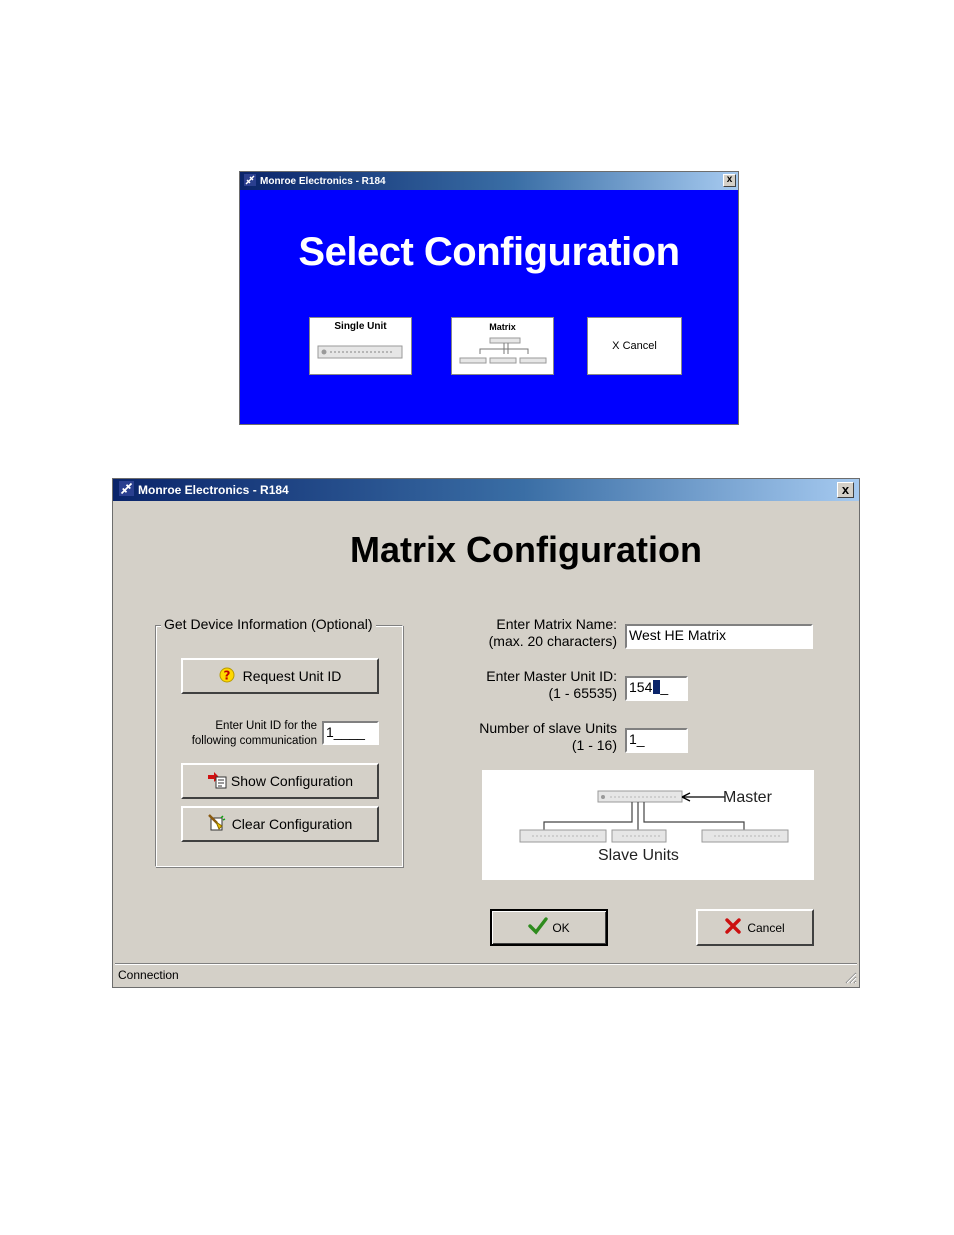 The image size is (954, 1235). What do you see at coordinates (292, 781) in the screenshot?
I see `show-configuration-label: Show Configuration` at bounding box center [292, 781].